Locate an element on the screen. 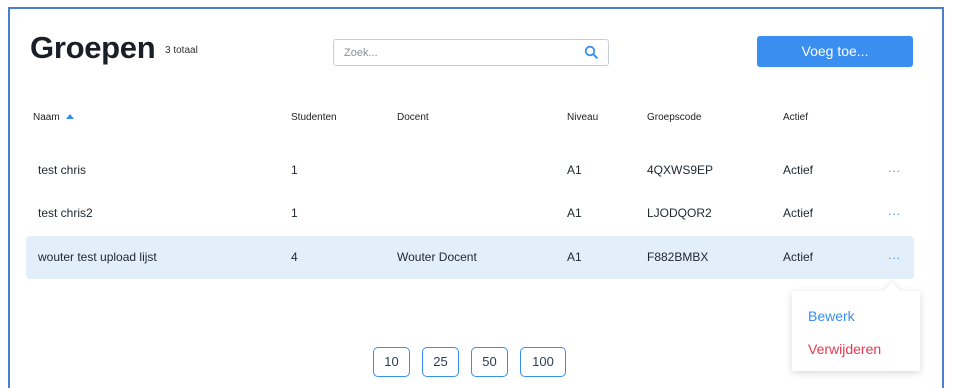  search-input is located at coordinates (459, 52).